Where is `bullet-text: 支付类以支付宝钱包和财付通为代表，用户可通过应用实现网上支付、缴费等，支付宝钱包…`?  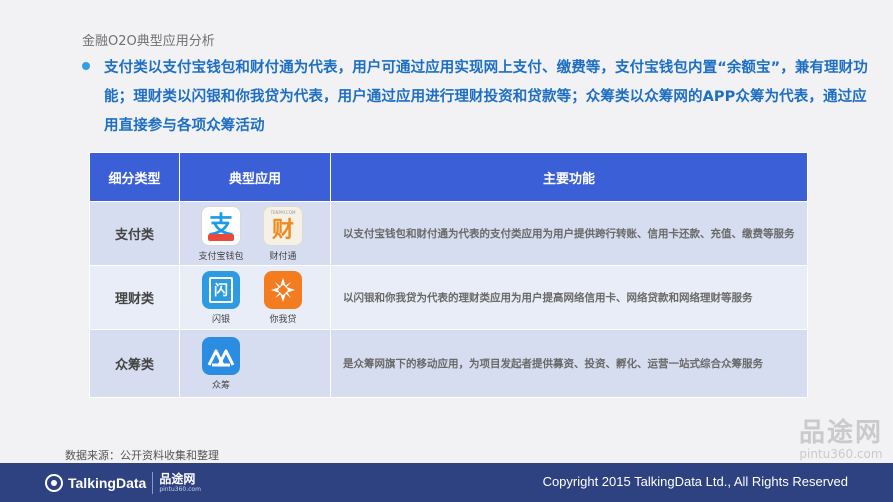 bullet-text: 支付类以支付宝钱包和财付通为代表，用户可通过应用实现网上支付、缴费等，支付宝钱包… is located at coordinates (486, 97).